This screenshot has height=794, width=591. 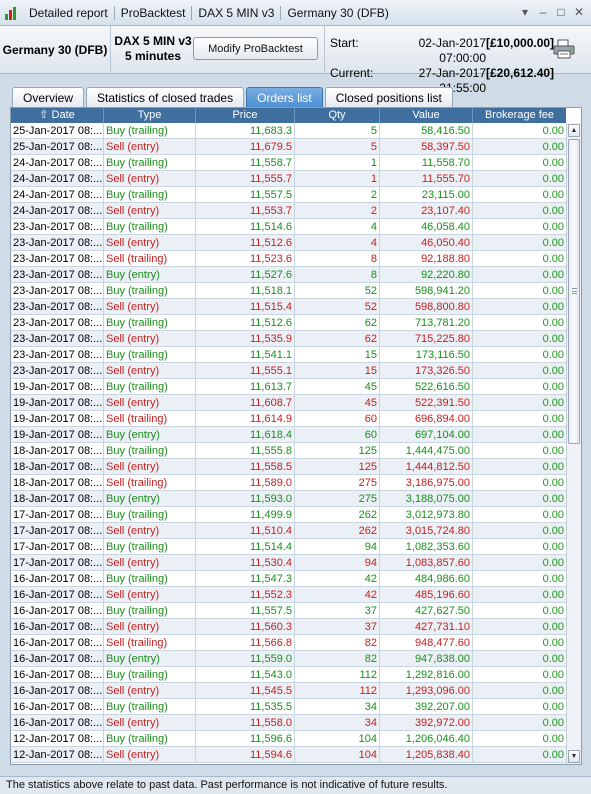 I want to click on scroll-up-arrow-icon: ▲, so click(x=574, y=130).